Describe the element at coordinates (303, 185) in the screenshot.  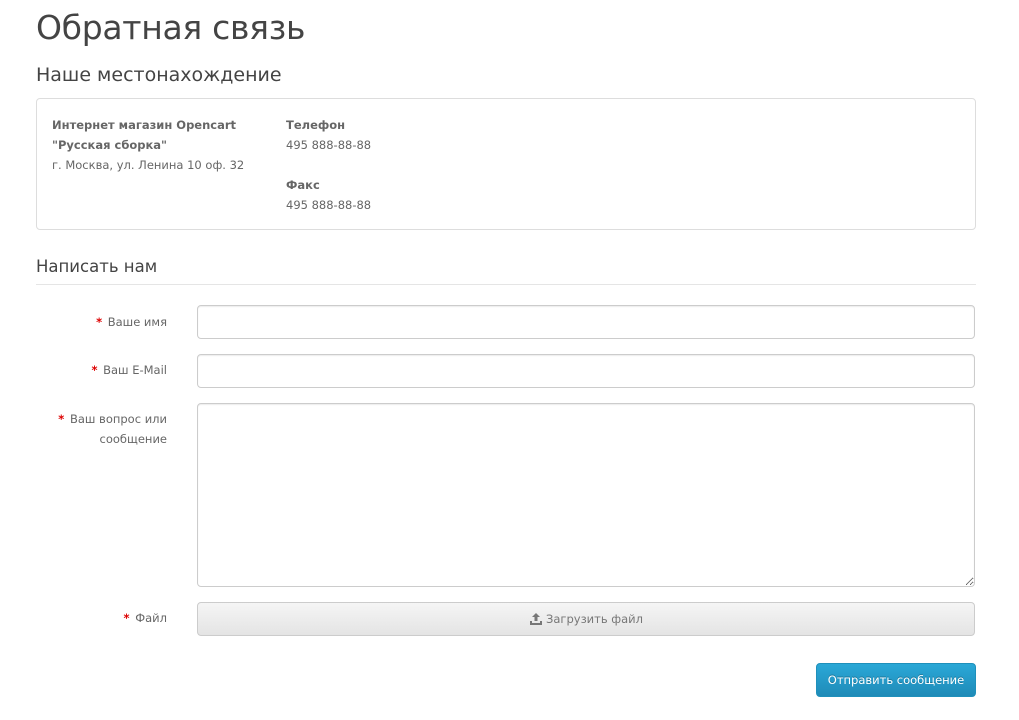
I see `fax-label: Факс` at that location.